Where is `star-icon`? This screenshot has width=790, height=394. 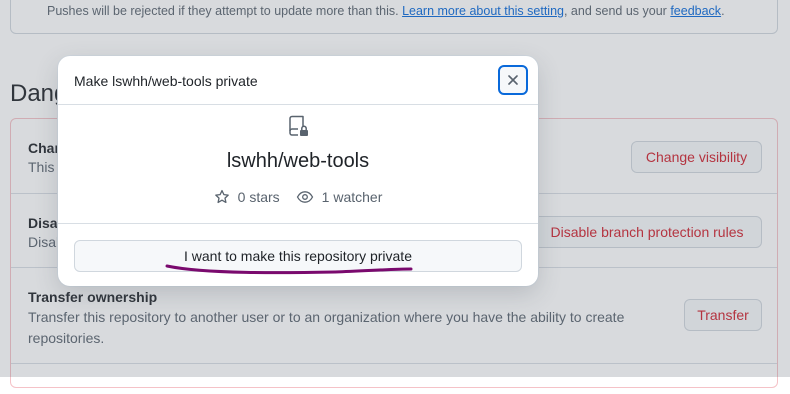 star-icon is located at coordinates (221, 196).